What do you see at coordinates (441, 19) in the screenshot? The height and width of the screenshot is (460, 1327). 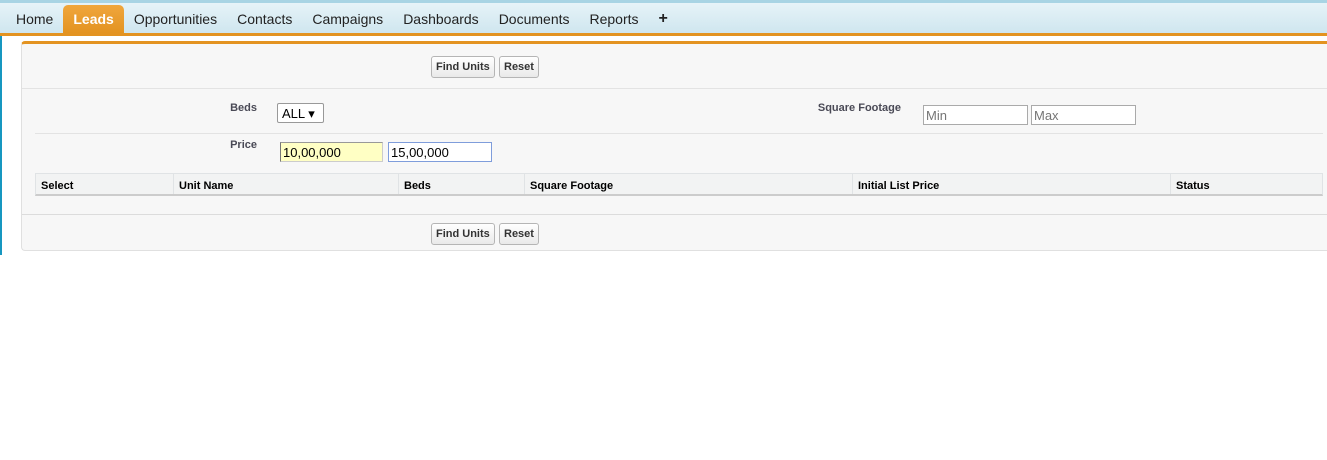 I see `tab-dashboards: Dashboards` at bounding box center [441, 19].